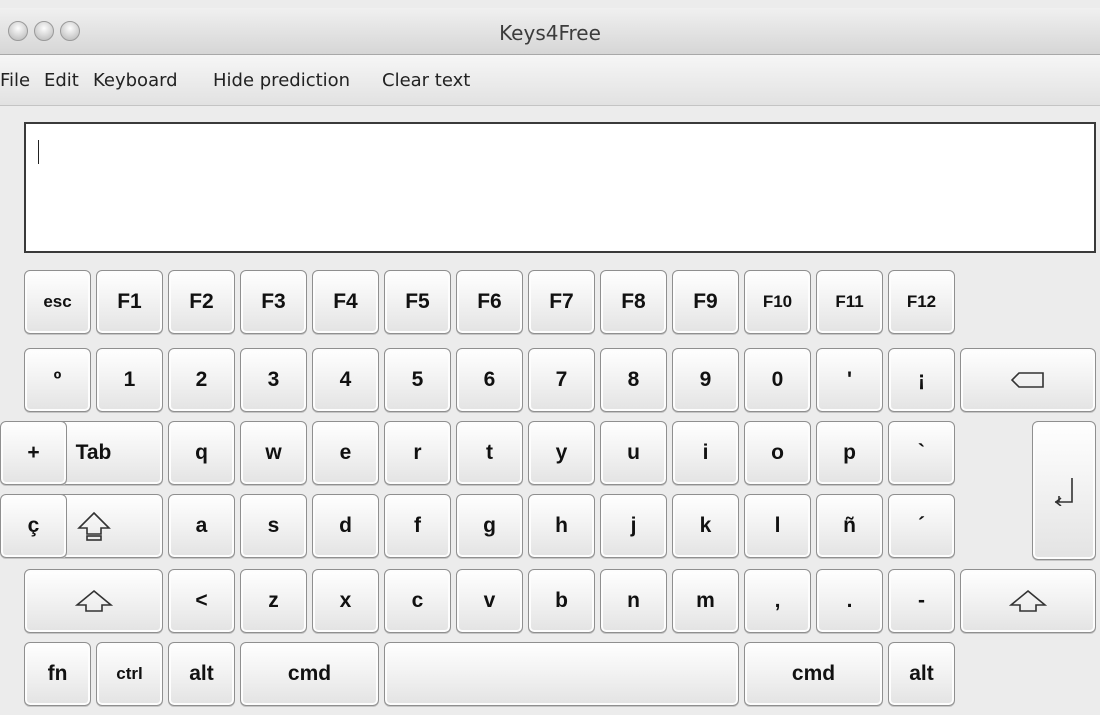 The height and width of the screenshot is (715, 1100). What do you see at coordinates (33, 453) in the screenshot?
I see `key-plus: +` at bounding box center [33, 453].